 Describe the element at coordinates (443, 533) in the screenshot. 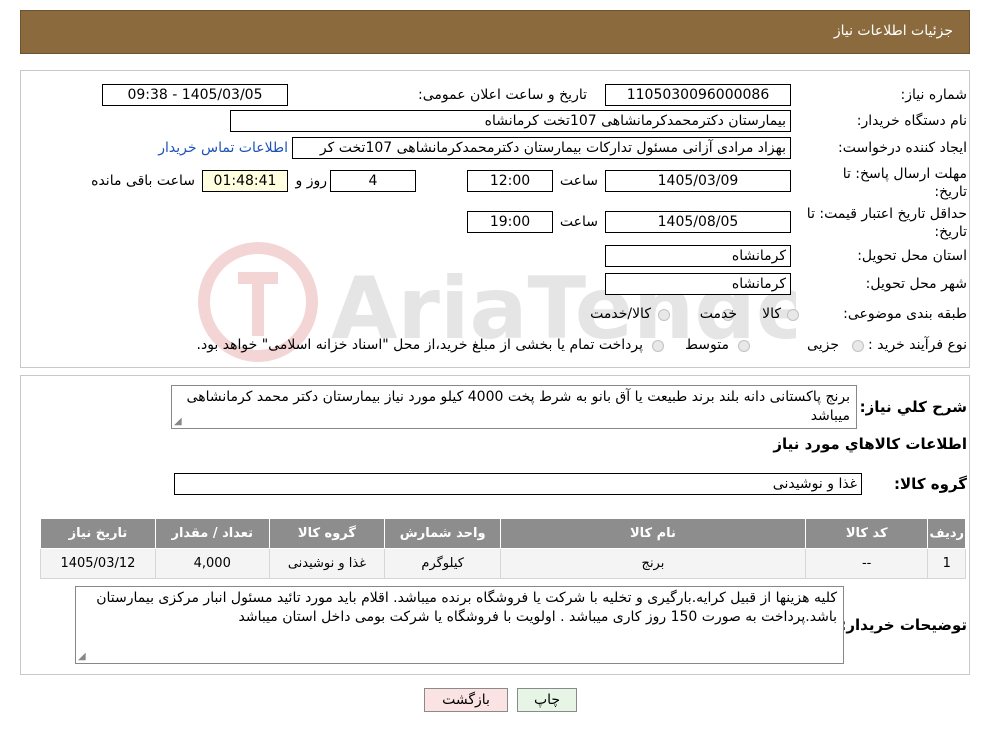

I see `col-unit: واحد شمارش` at that location.